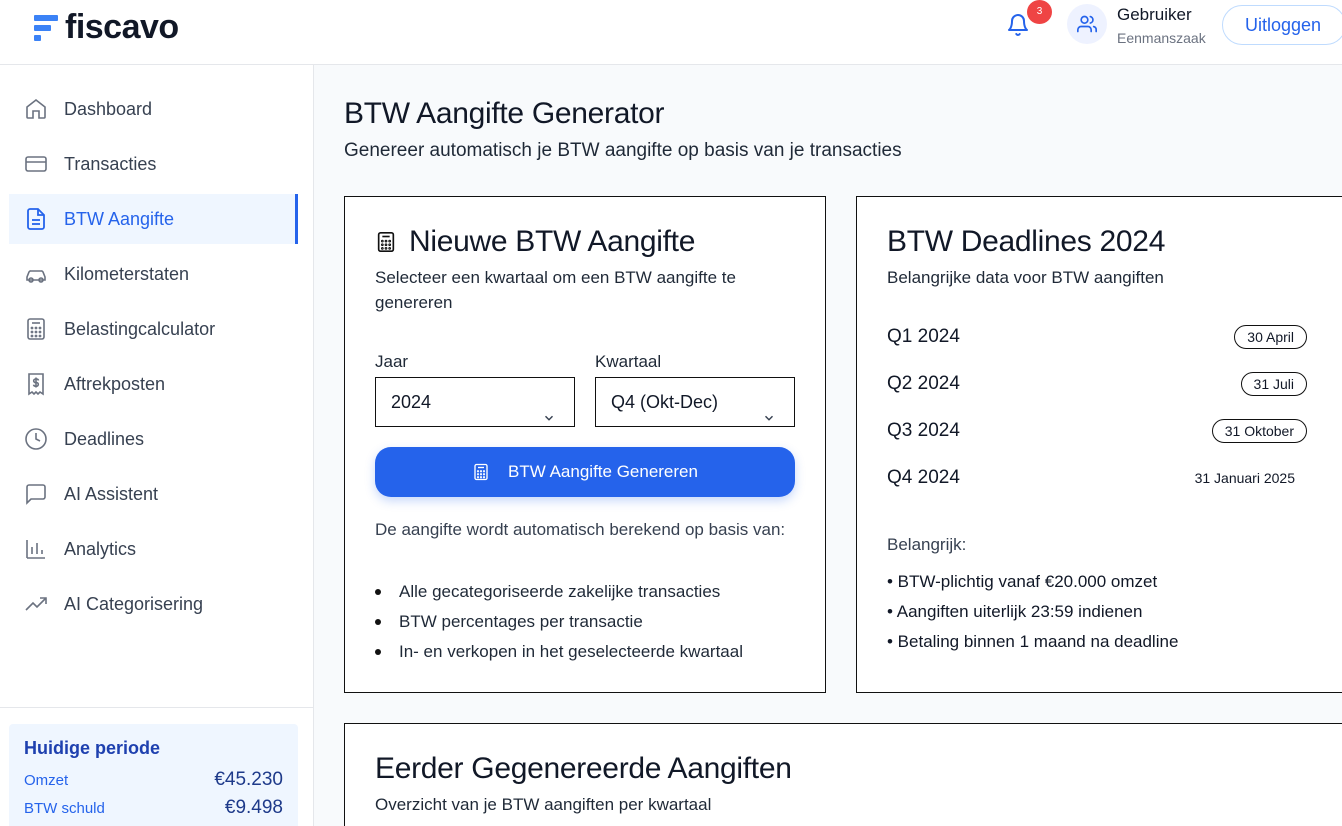 The image size is (1342, 826). Describe the element at coordinates (92, 748) in the screenshot. I see `period-title: Huidige periode` at that location.